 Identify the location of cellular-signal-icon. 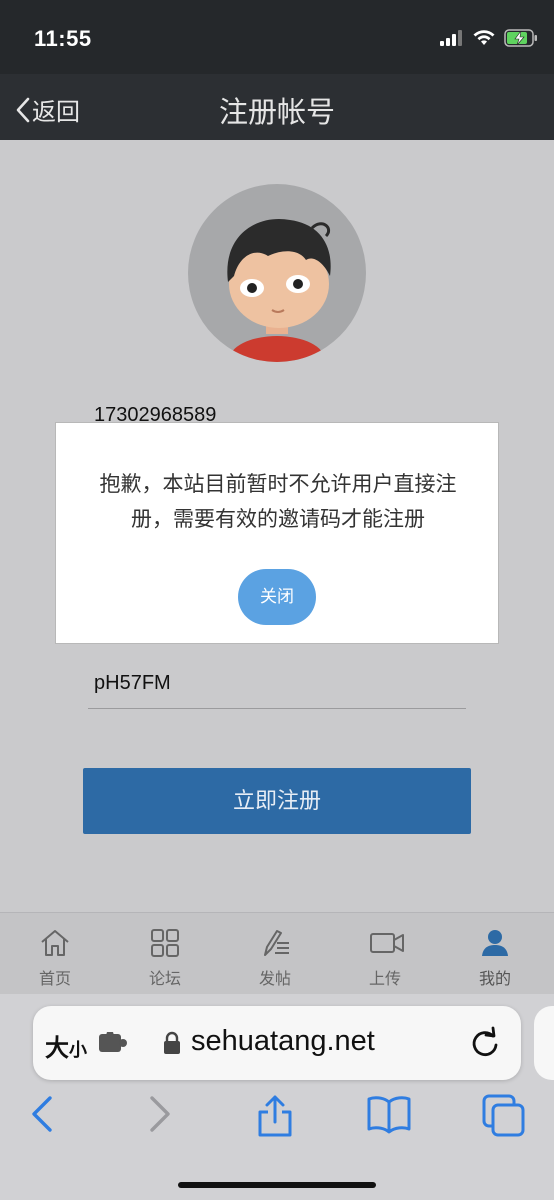
(452, 40).